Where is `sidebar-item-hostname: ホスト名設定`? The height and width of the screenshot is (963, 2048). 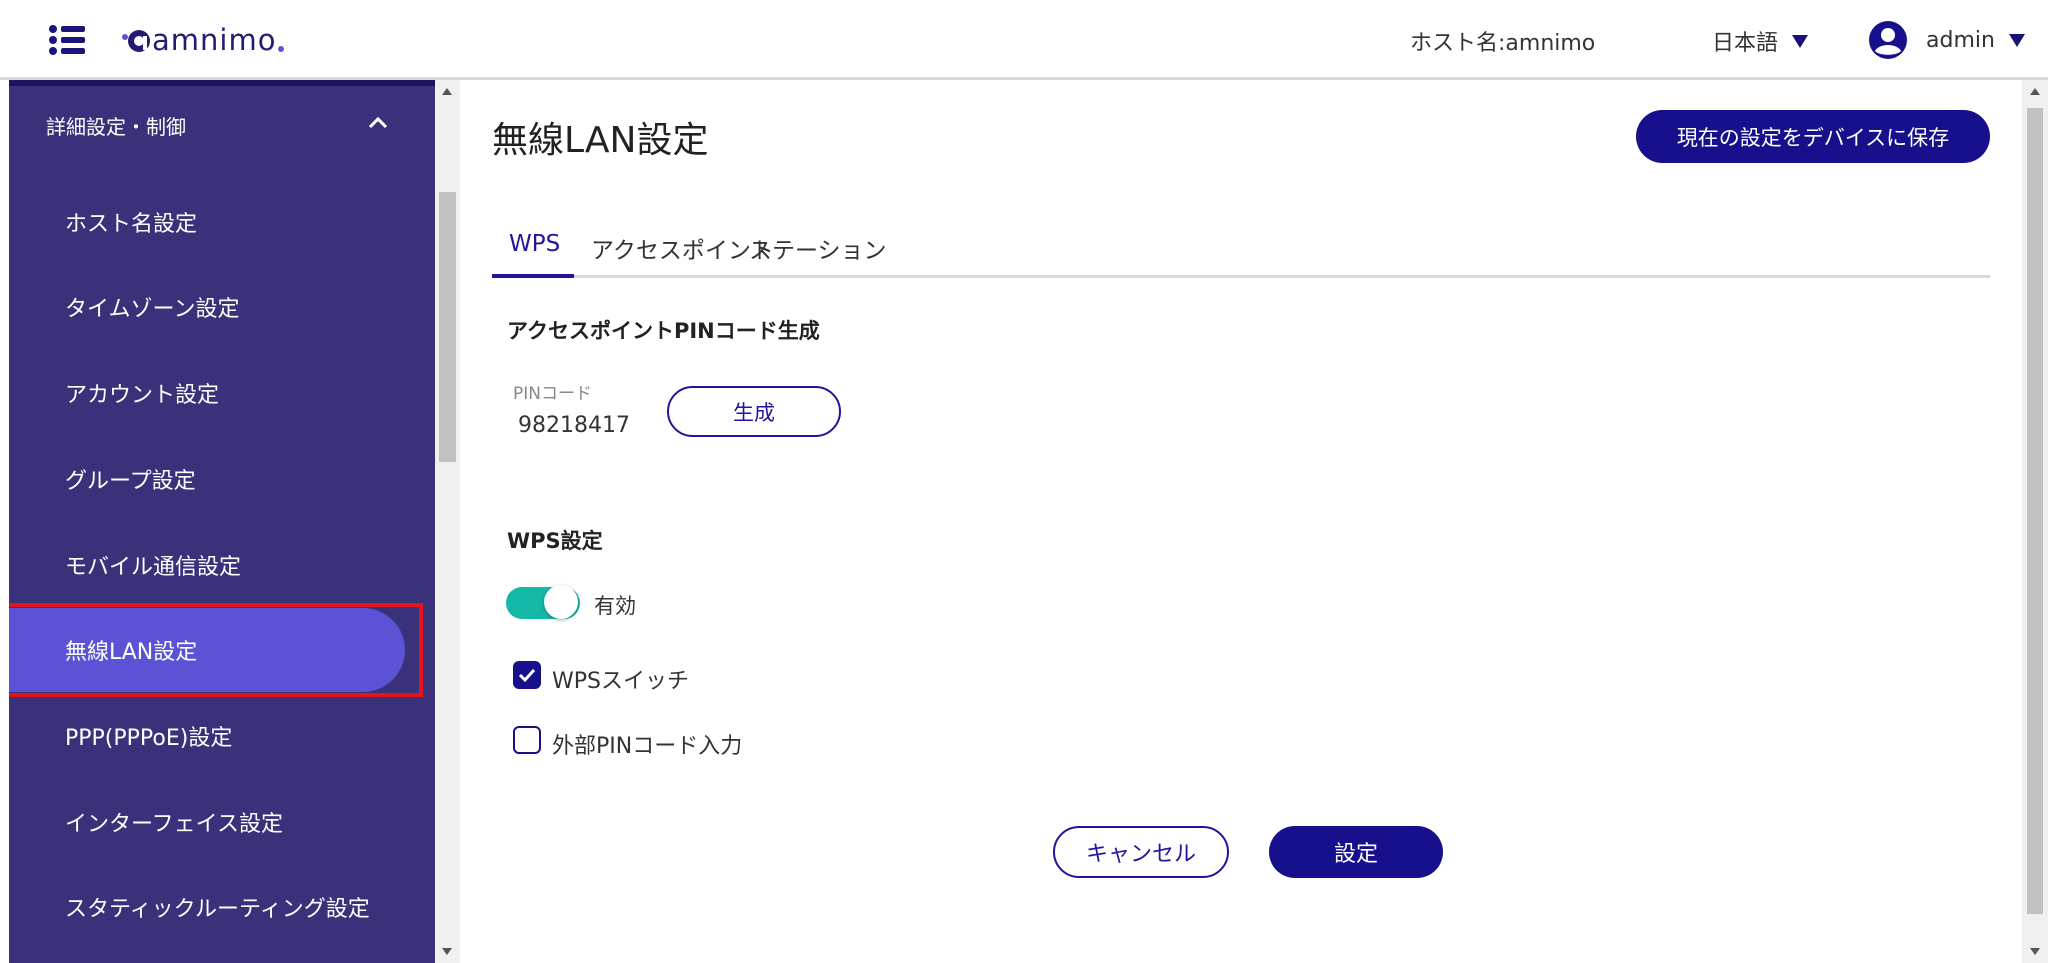
sidebar-item-hostname: ホスト名設定 is located at coordinates (207, 222).